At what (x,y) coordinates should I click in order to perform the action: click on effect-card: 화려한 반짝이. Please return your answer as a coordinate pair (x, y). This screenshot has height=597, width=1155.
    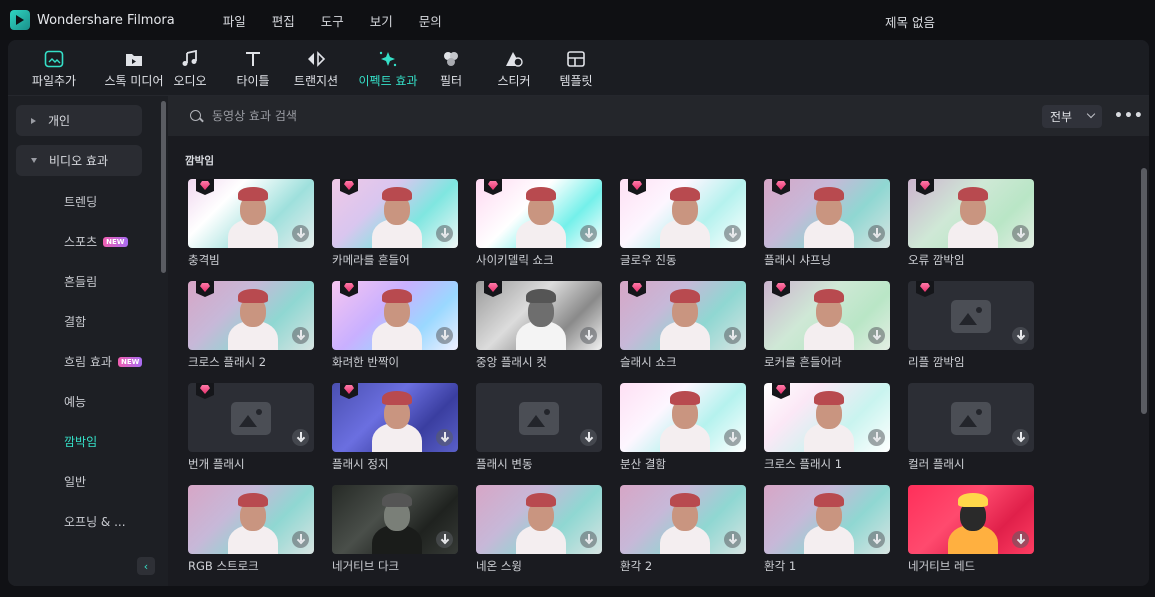
    Looking at the image, I should click on (395, 325).